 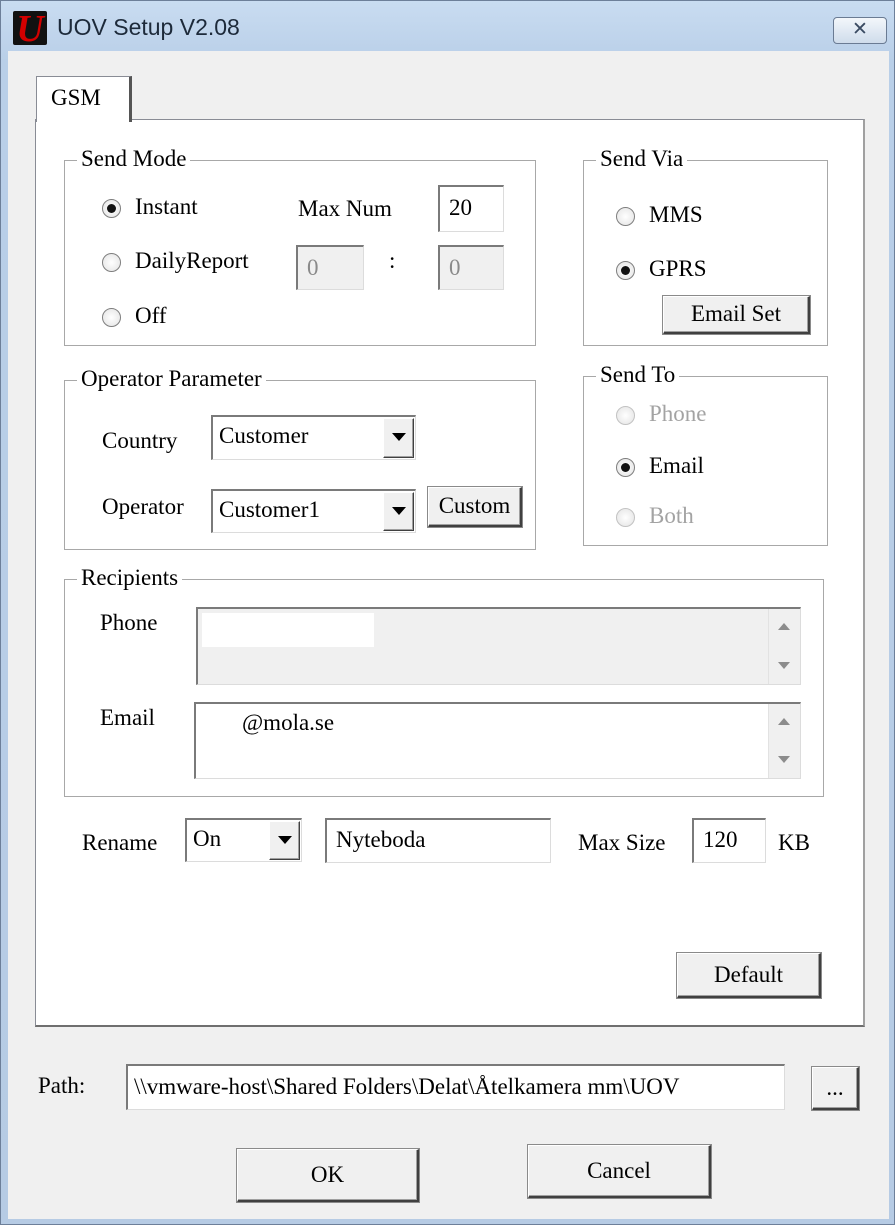 I want to click on email-set-button: Email Set, so click(x=736, y=315).